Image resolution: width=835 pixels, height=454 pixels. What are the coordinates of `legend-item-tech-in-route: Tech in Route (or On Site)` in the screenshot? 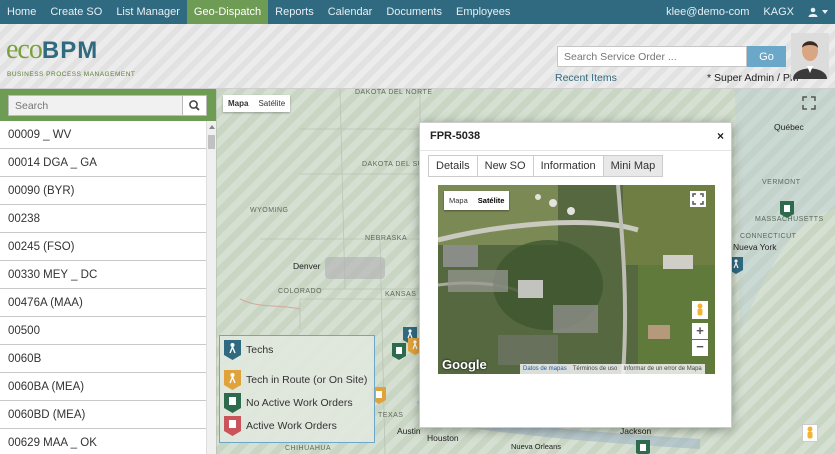 It's located at (295, 380).